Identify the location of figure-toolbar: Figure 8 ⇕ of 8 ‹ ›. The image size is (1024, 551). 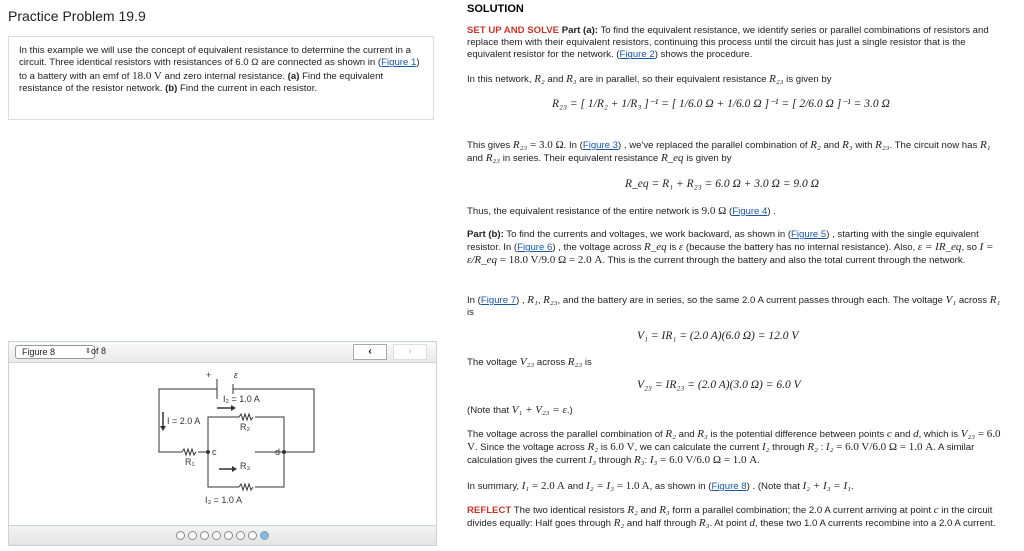
(222, 352).